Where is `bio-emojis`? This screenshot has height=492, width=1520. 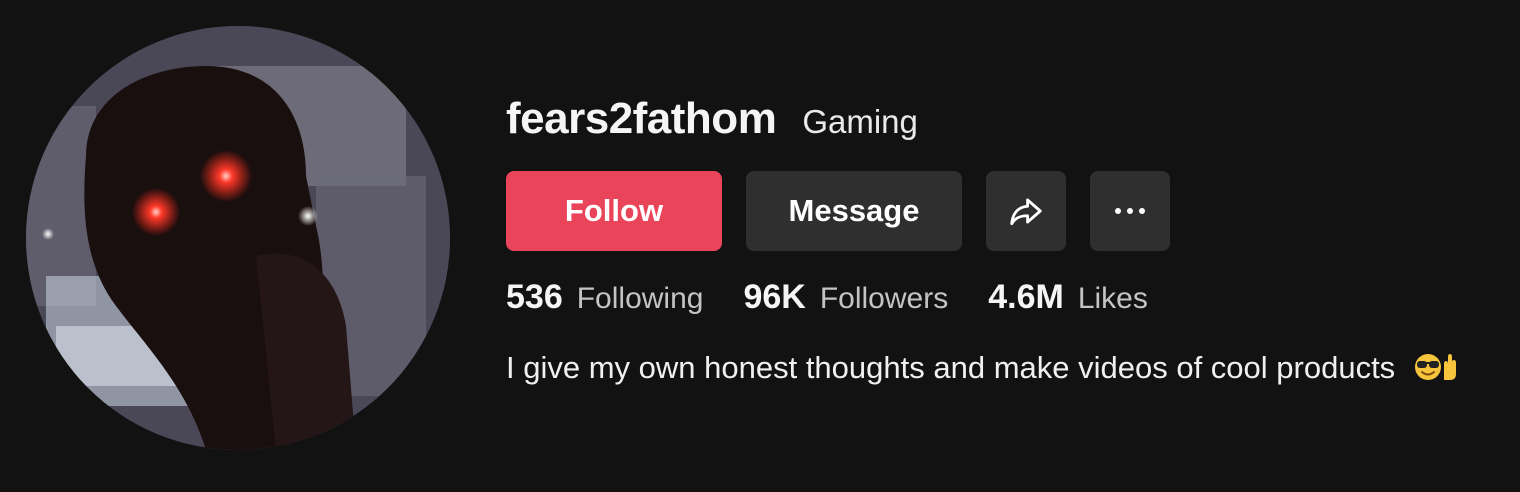
bio-emojis is located at coordinates (1437, 371).